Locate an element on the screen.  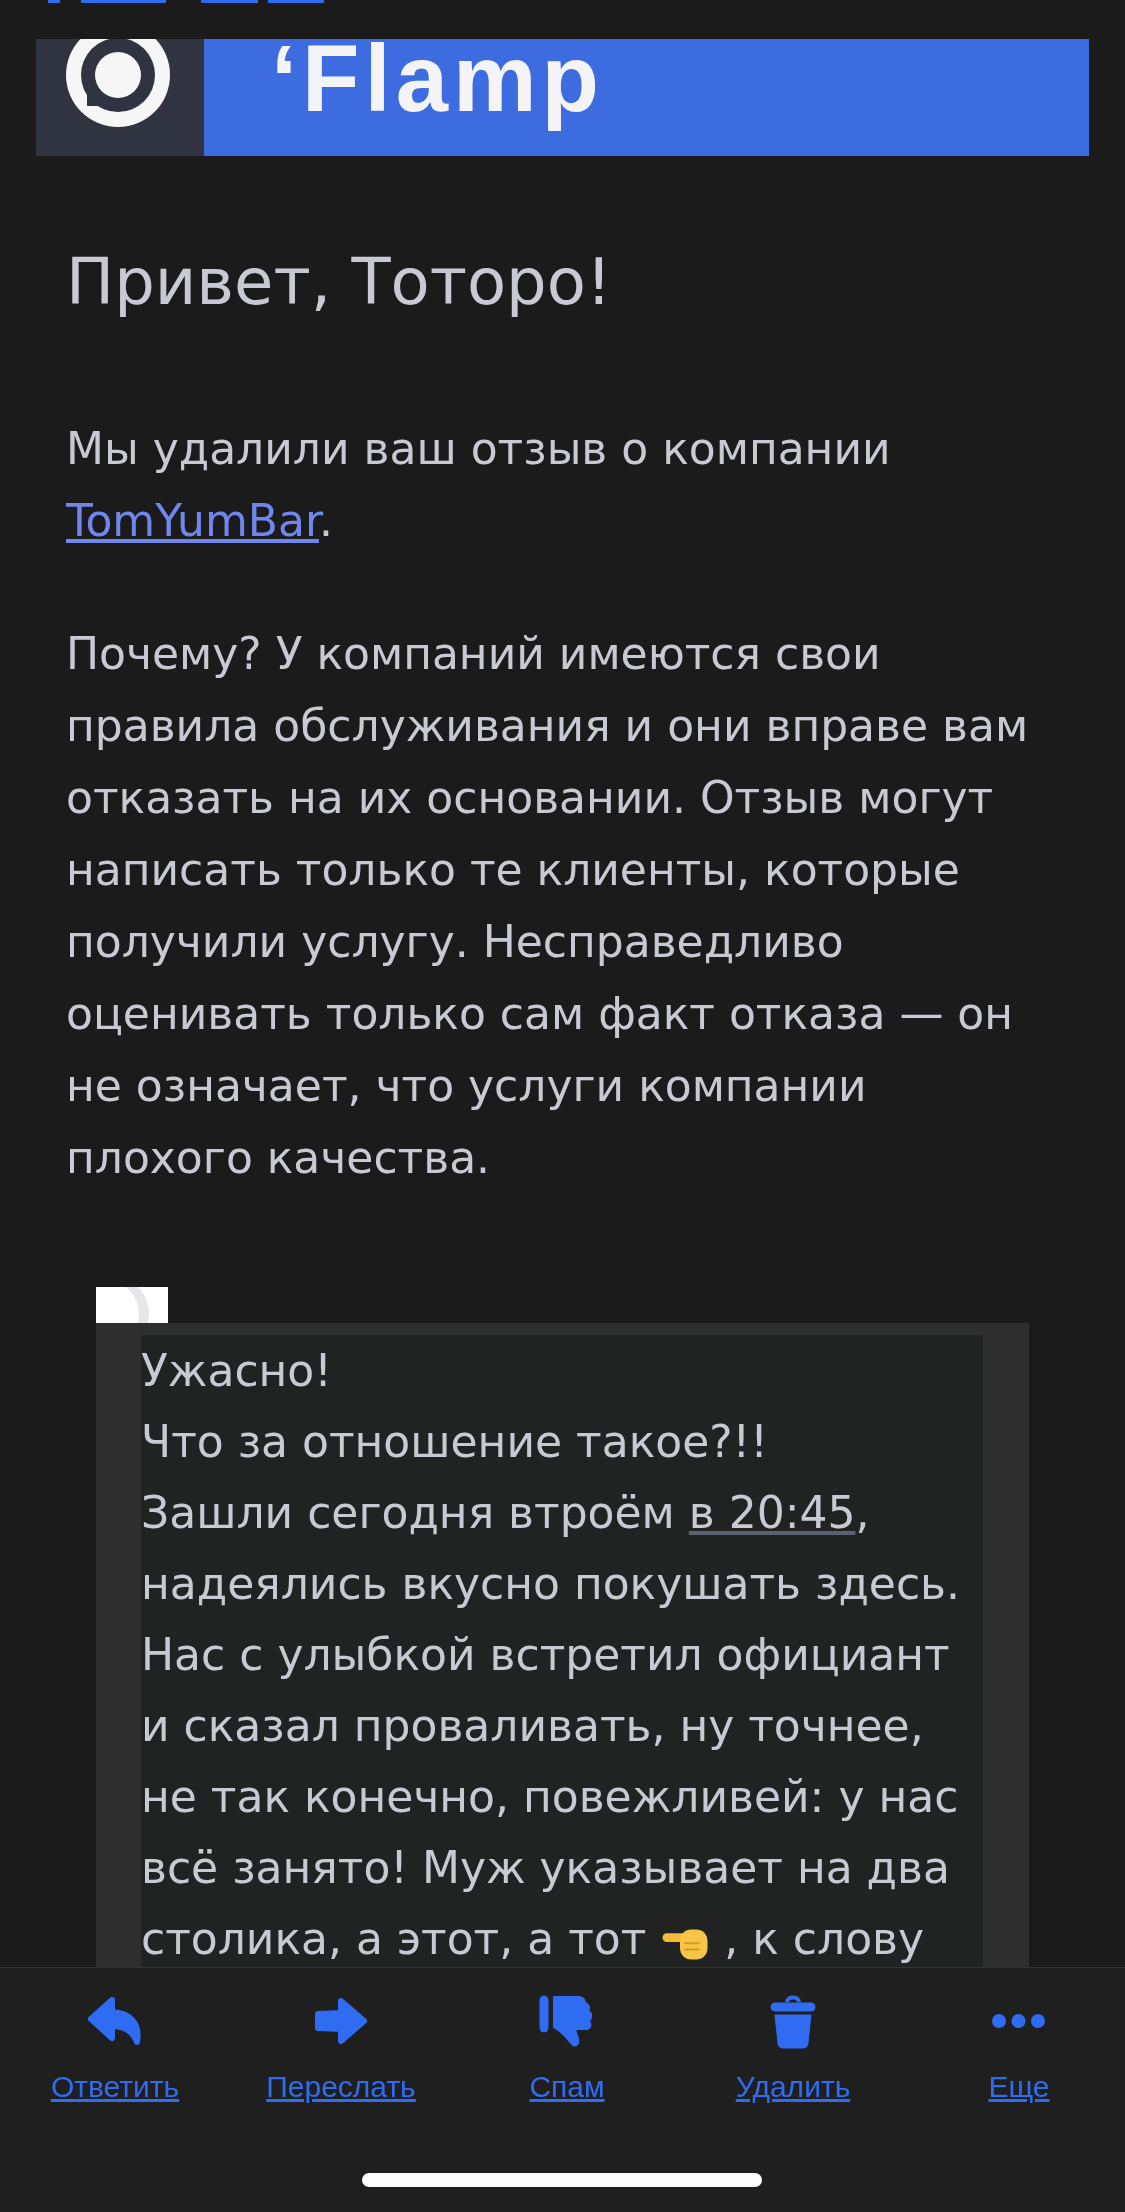
more-icon is located at coordinates (1019, 2021).